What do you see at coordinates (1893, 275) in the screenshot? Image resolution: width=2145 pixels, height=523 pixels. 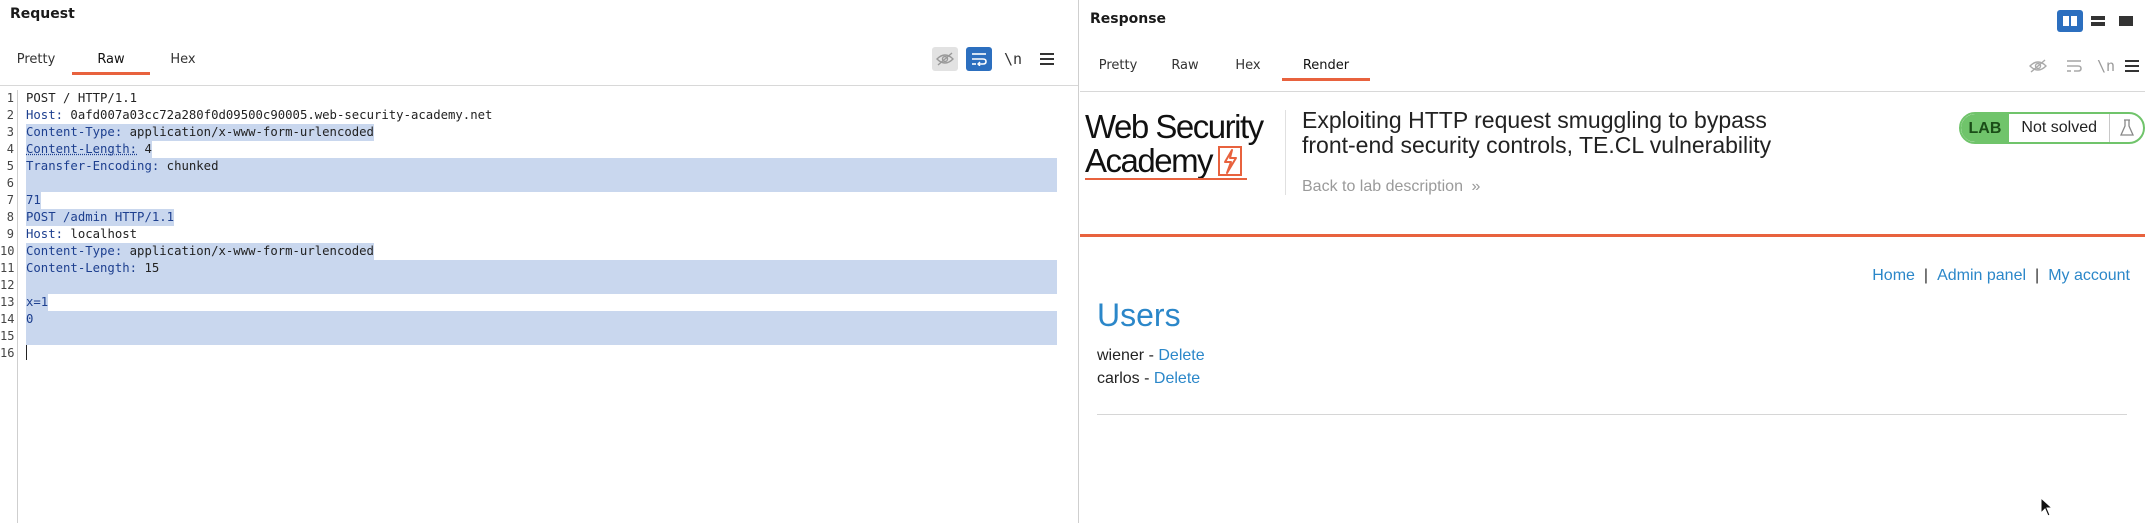 I see `nav-home-link: Home` at bounding box center [1893, 275].